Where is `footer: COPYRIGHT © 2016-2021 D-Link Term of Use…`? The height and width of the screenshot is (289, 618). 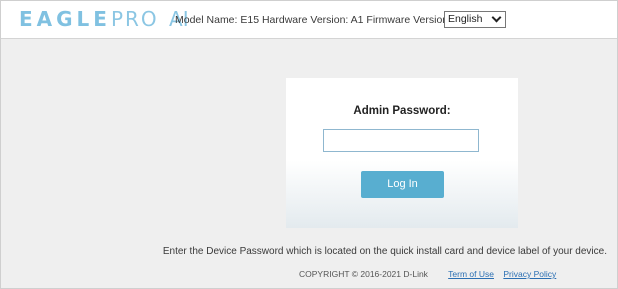
footer: COPYRIGHT © 2016-2021 D-Link Term of Use… is located at coordinates (427, 274).